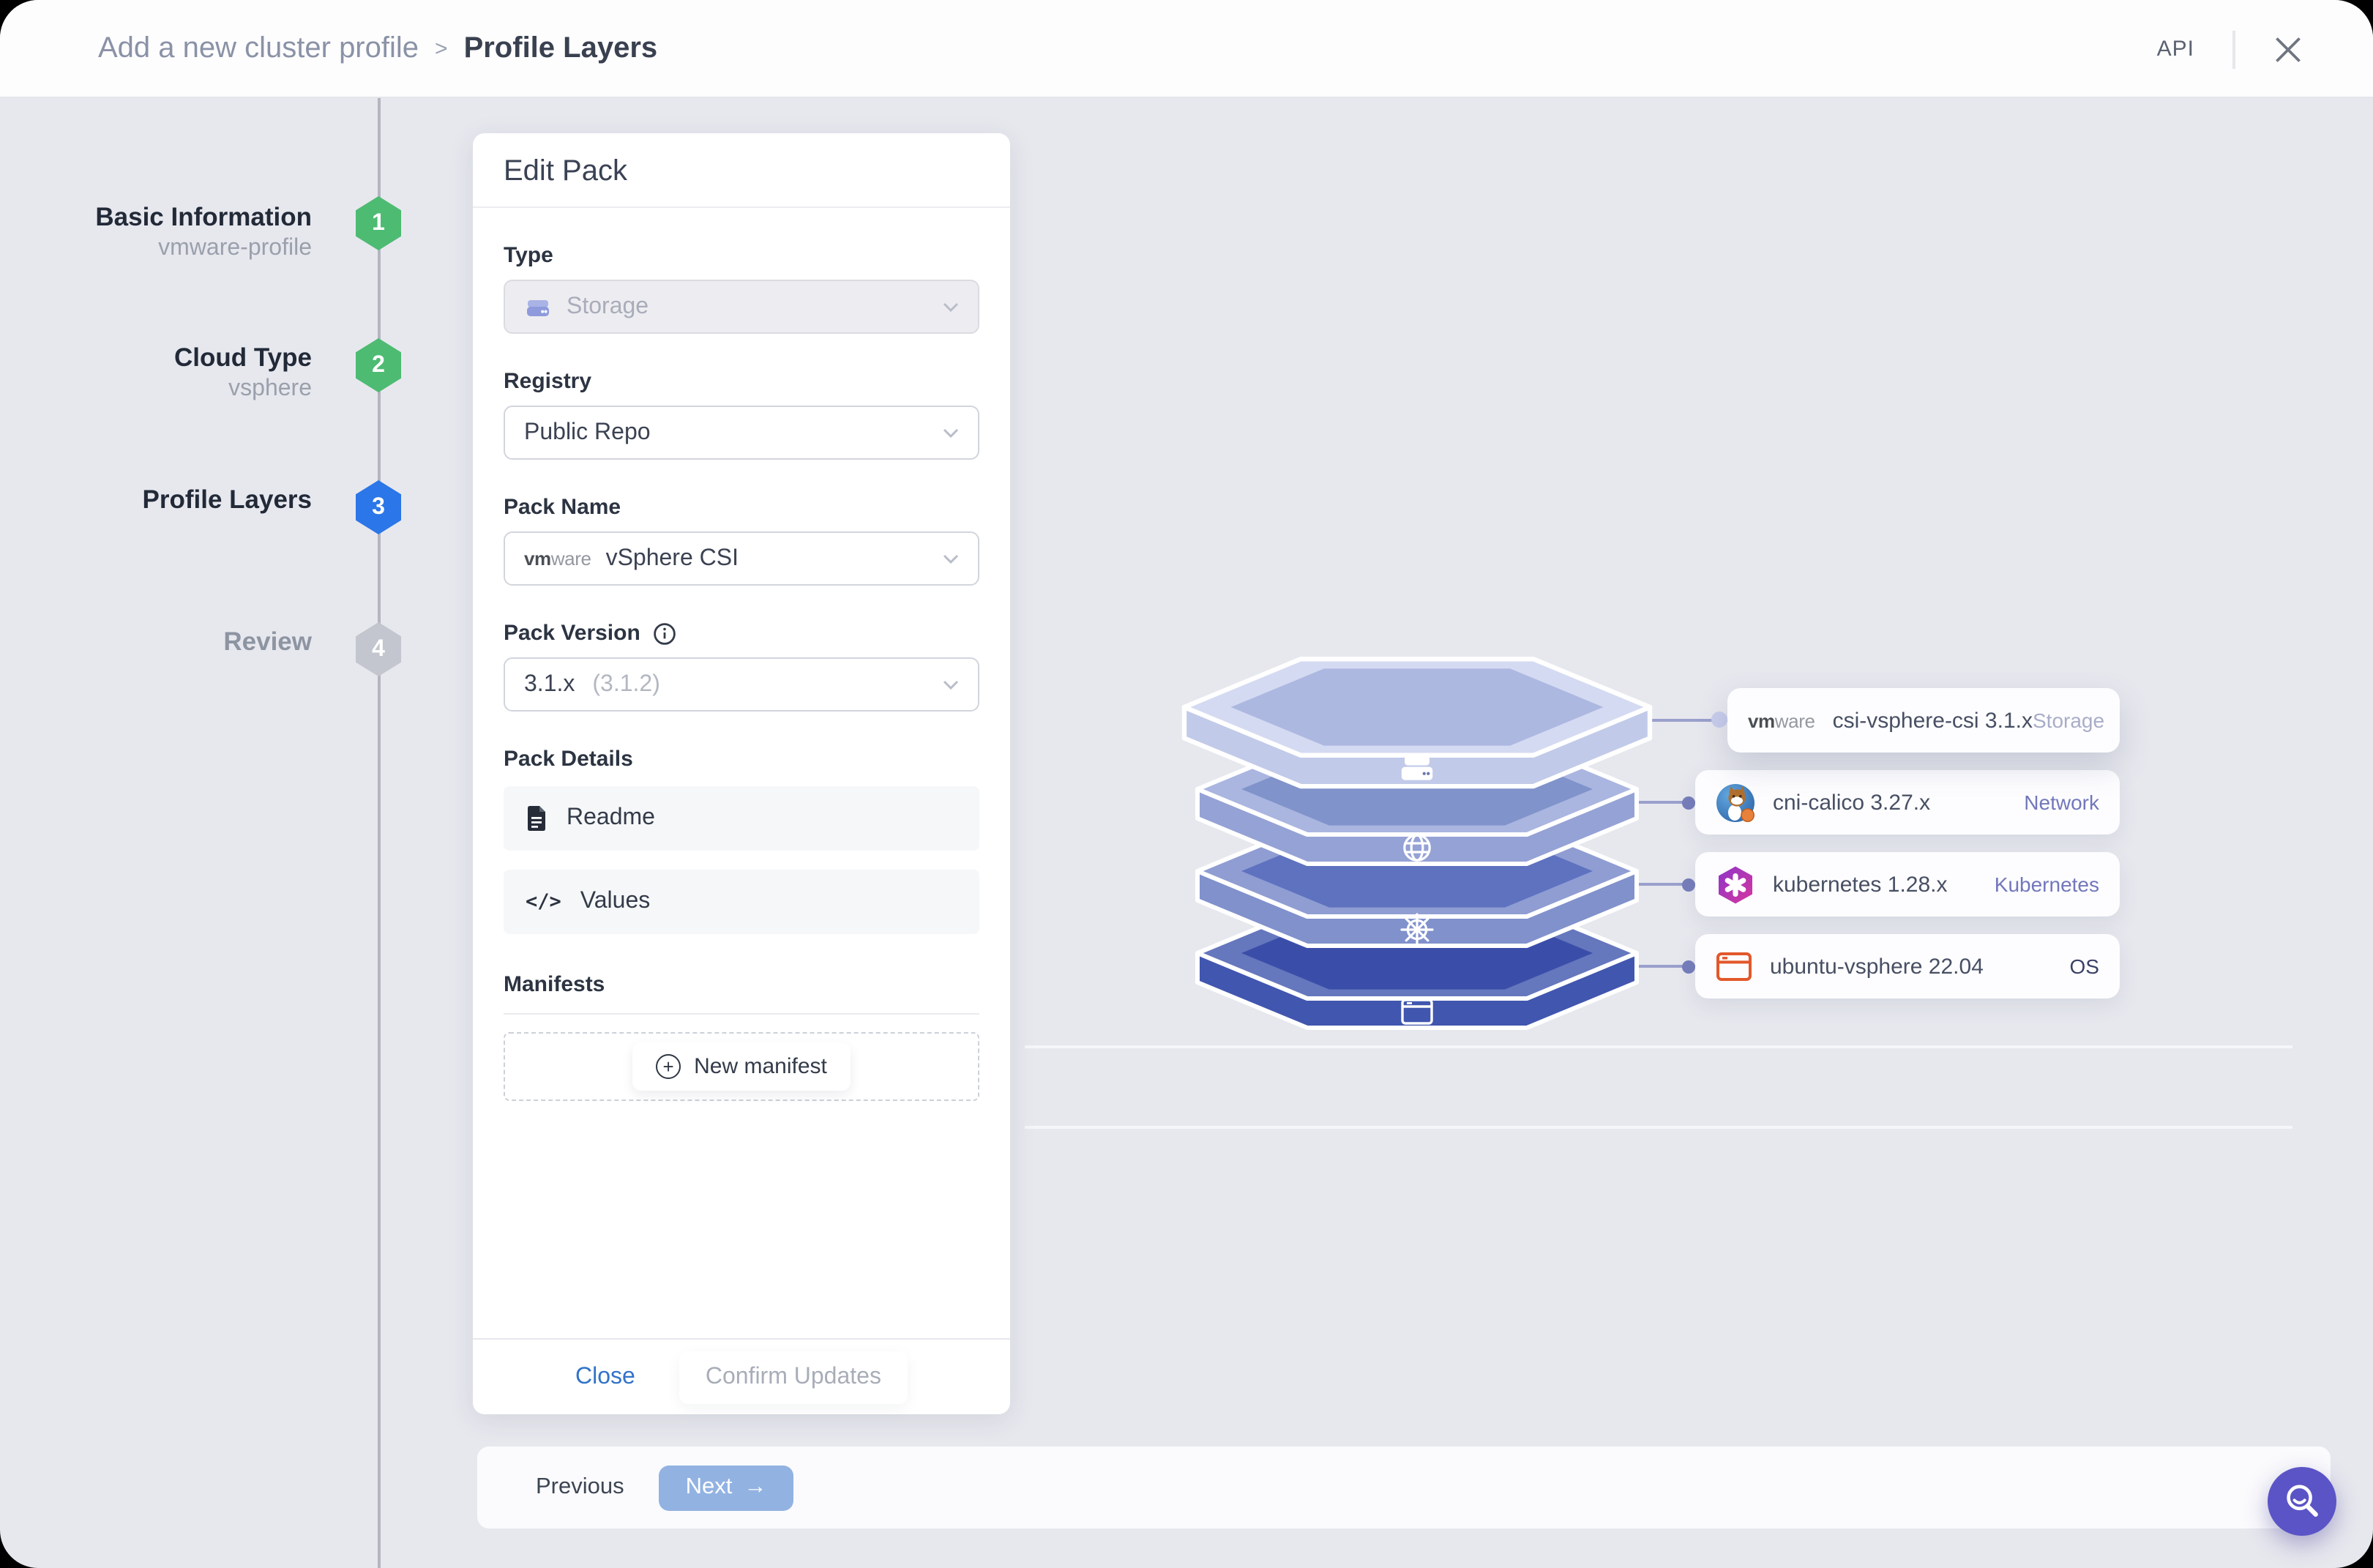  Describe the element at coordinates (742, 1014) in the screenshot. I see `manifests-divider` at that location.